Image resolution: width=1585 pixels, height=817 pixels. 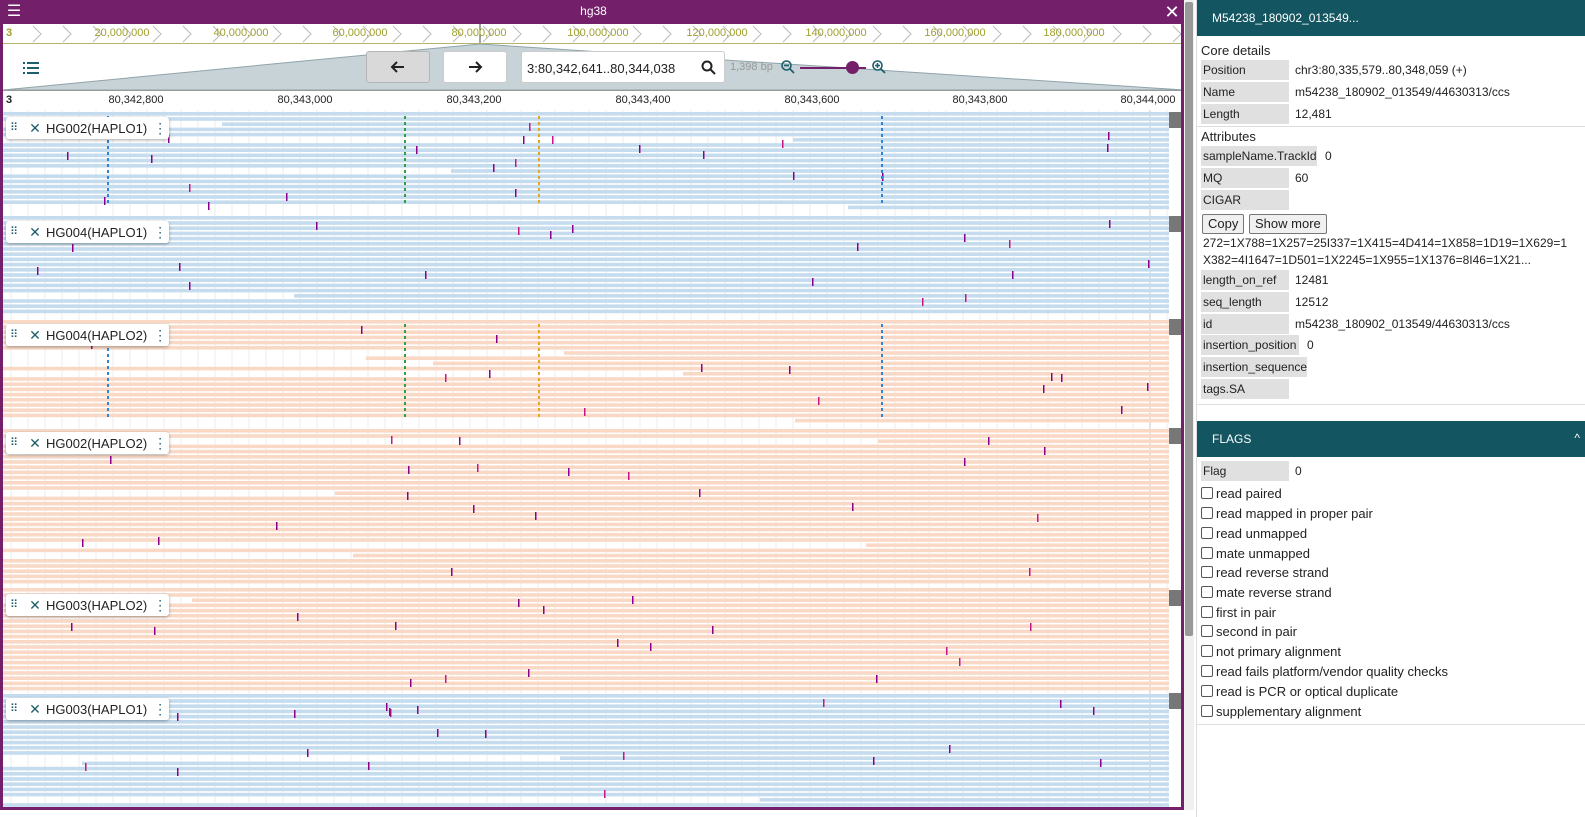 I want to click on main-scrollbar, so click(x=1189, y=405).